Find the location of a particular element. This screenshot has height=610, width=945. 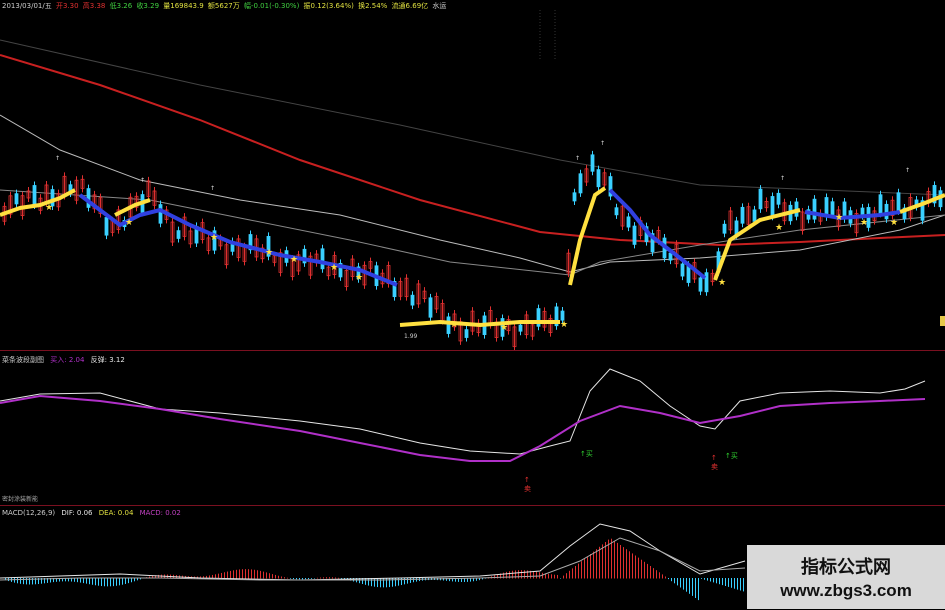

quote-amount: 额5627万 is located at coordinates (223, 6).